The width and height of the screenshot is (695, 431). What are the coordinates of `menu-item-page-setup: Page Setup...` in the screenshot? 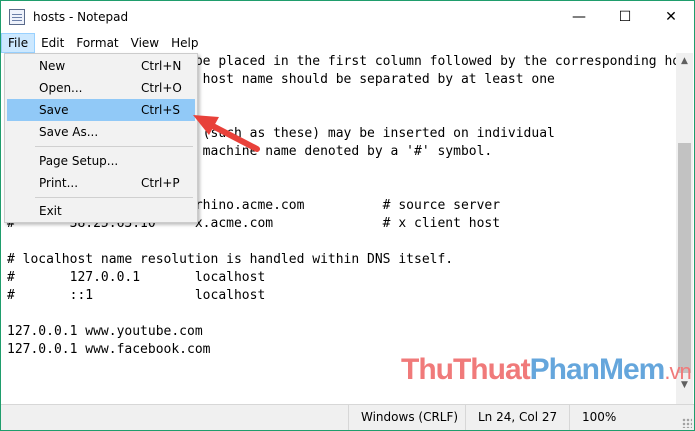 It's located at (101, 161).